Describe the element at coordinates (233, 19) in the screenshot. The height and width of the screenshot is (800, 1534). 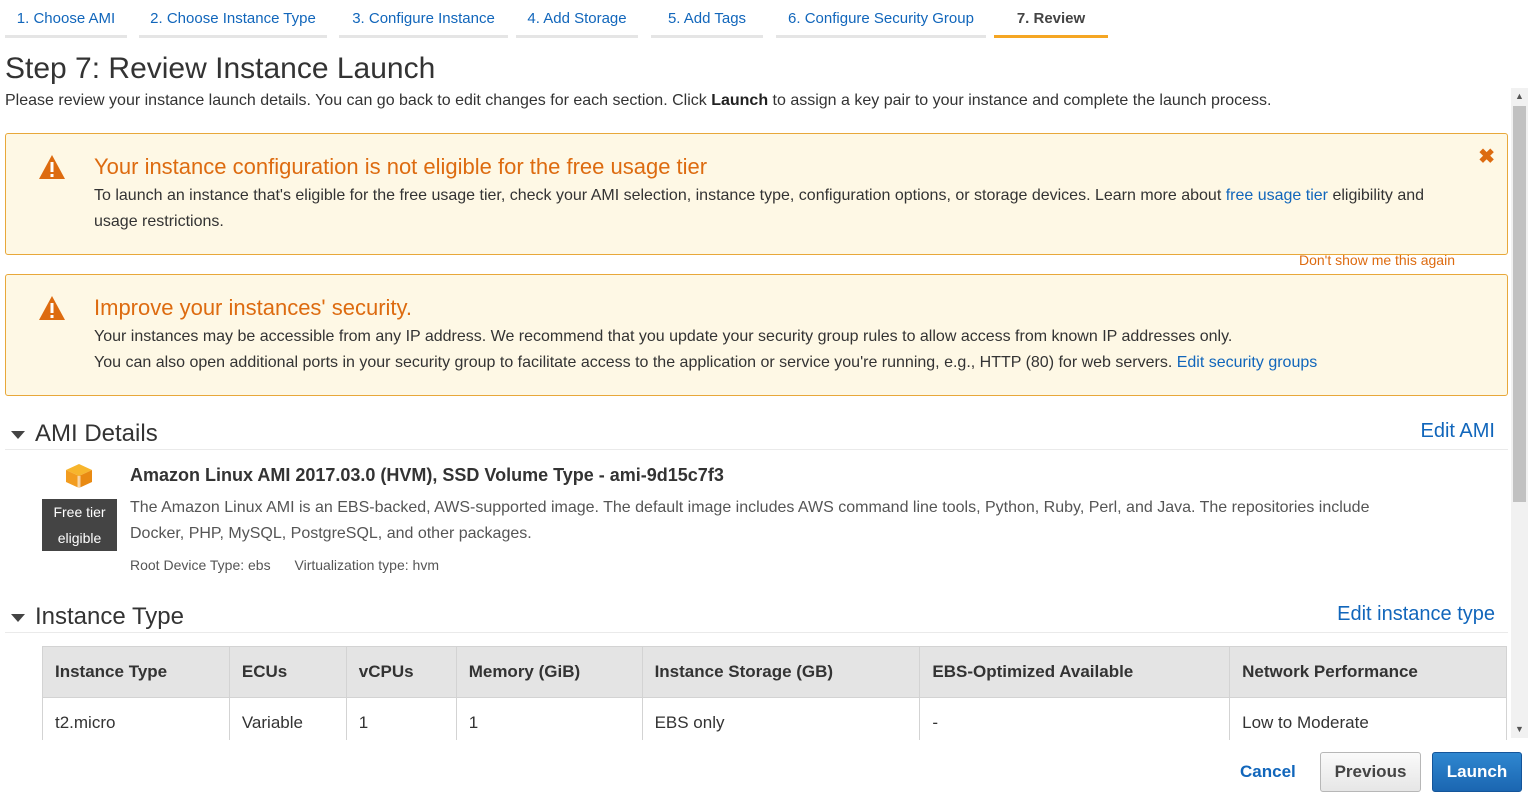
I see `tab-choose-instance-type: 2. Choose Instance Type` at that location.